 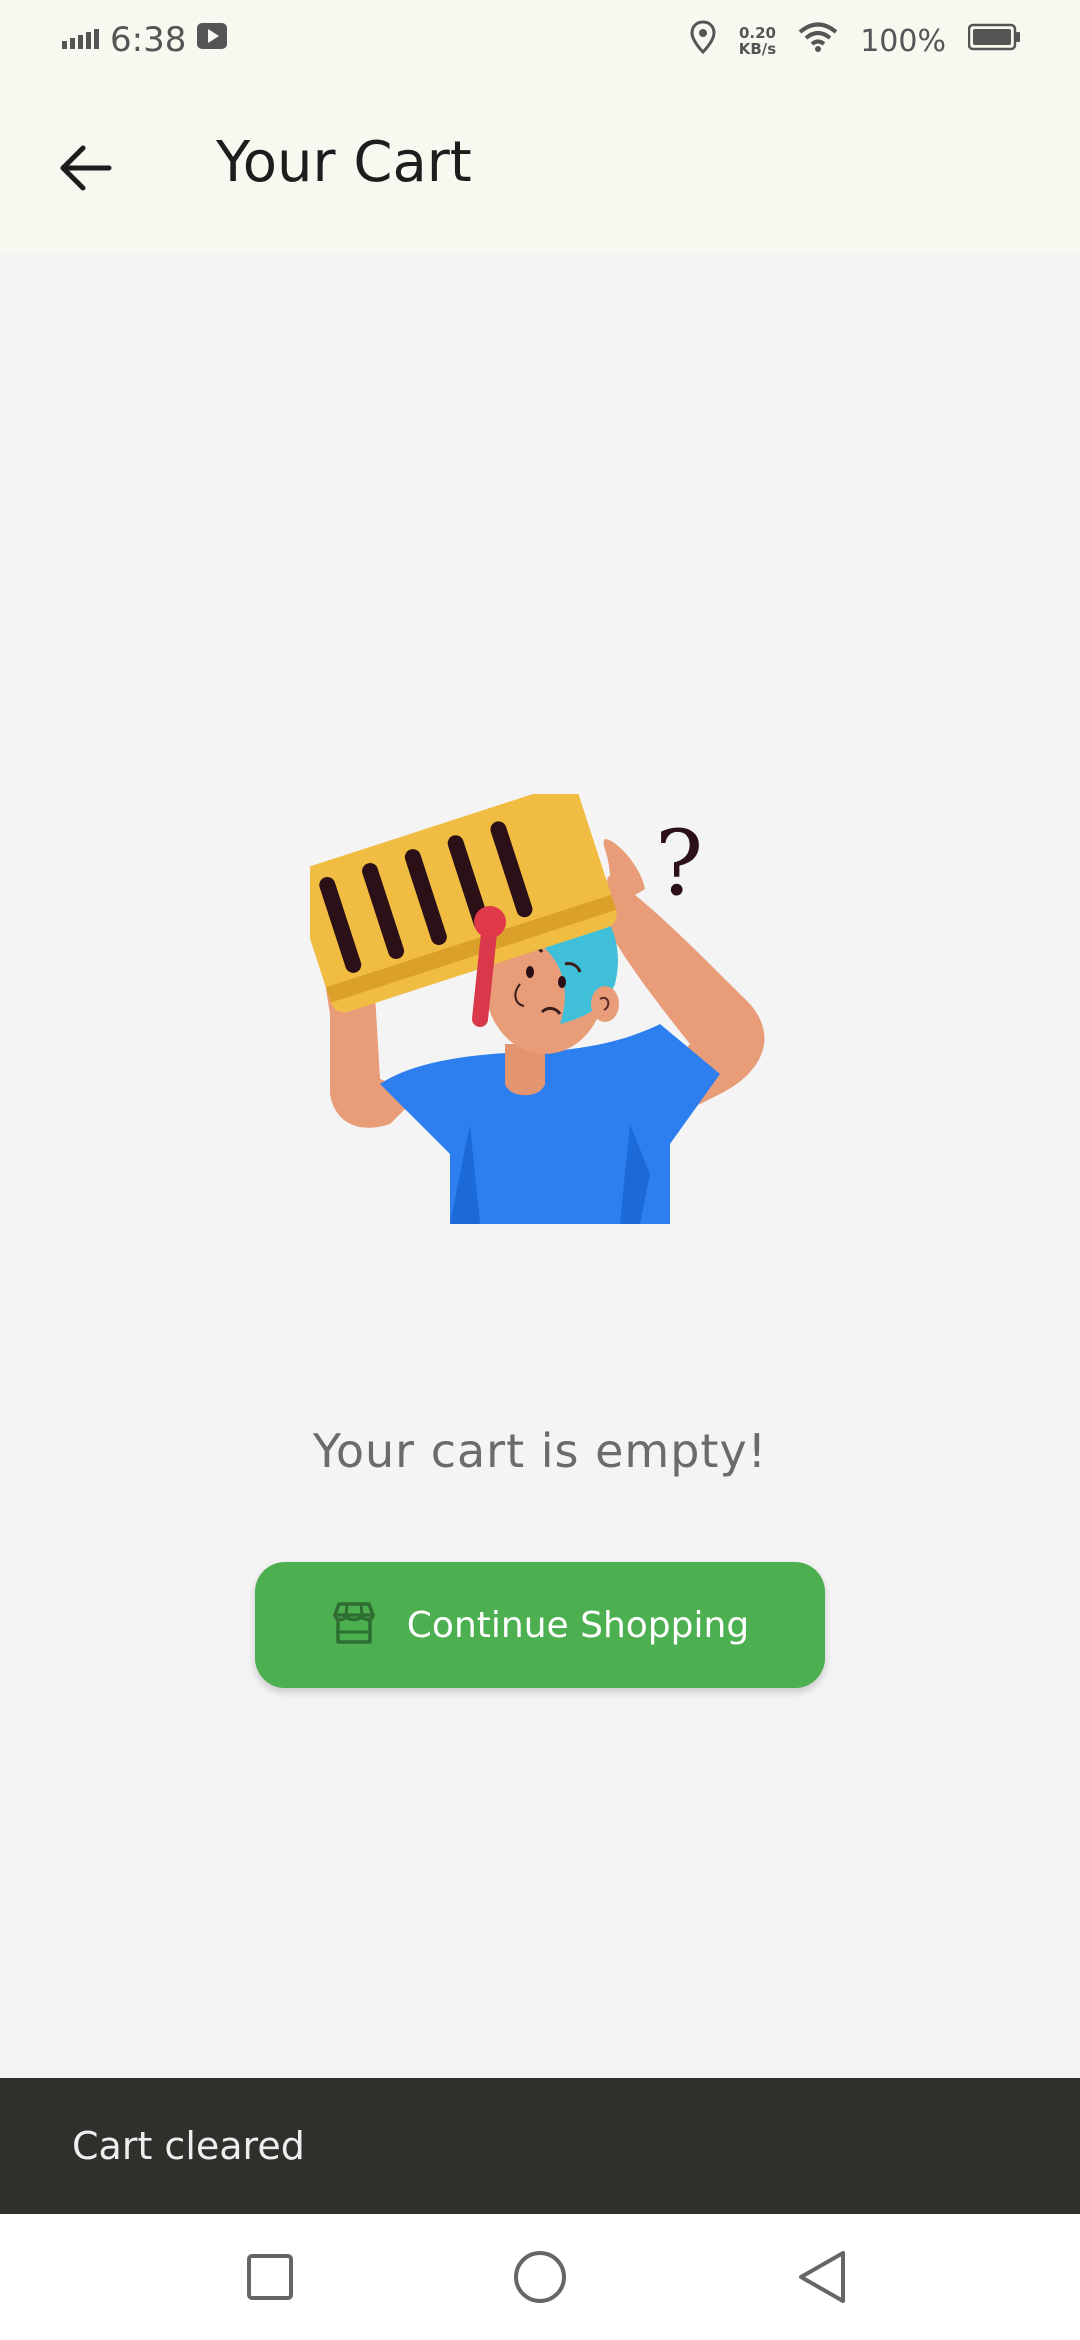 What do you see at coordinates (354, 1625) in the screenshot?
I see `storefront-icon` at bounding box center [354, 1625].